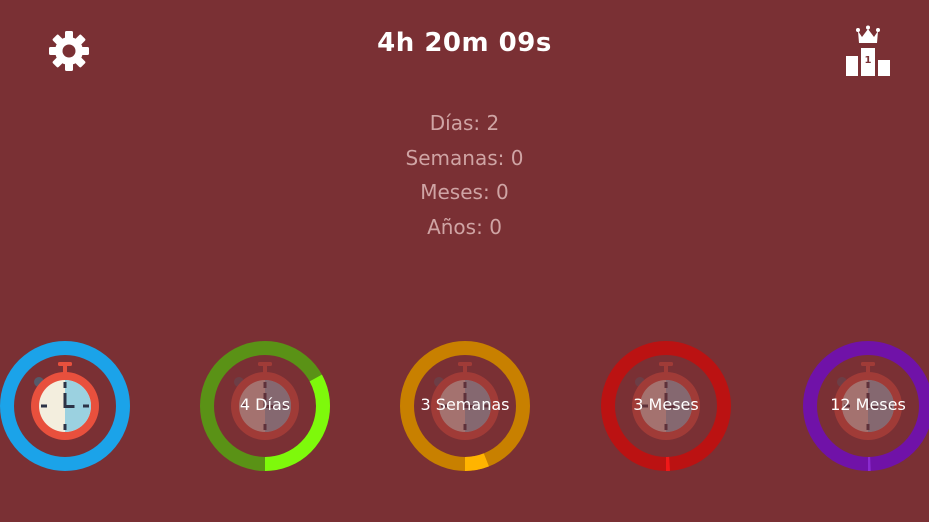 The image size is (929, 522). What do you see at coordinates (464, 43) in the screenshot?
I see `elapsed-time: 4h 20m 09s` at bounding box center [464, 43].